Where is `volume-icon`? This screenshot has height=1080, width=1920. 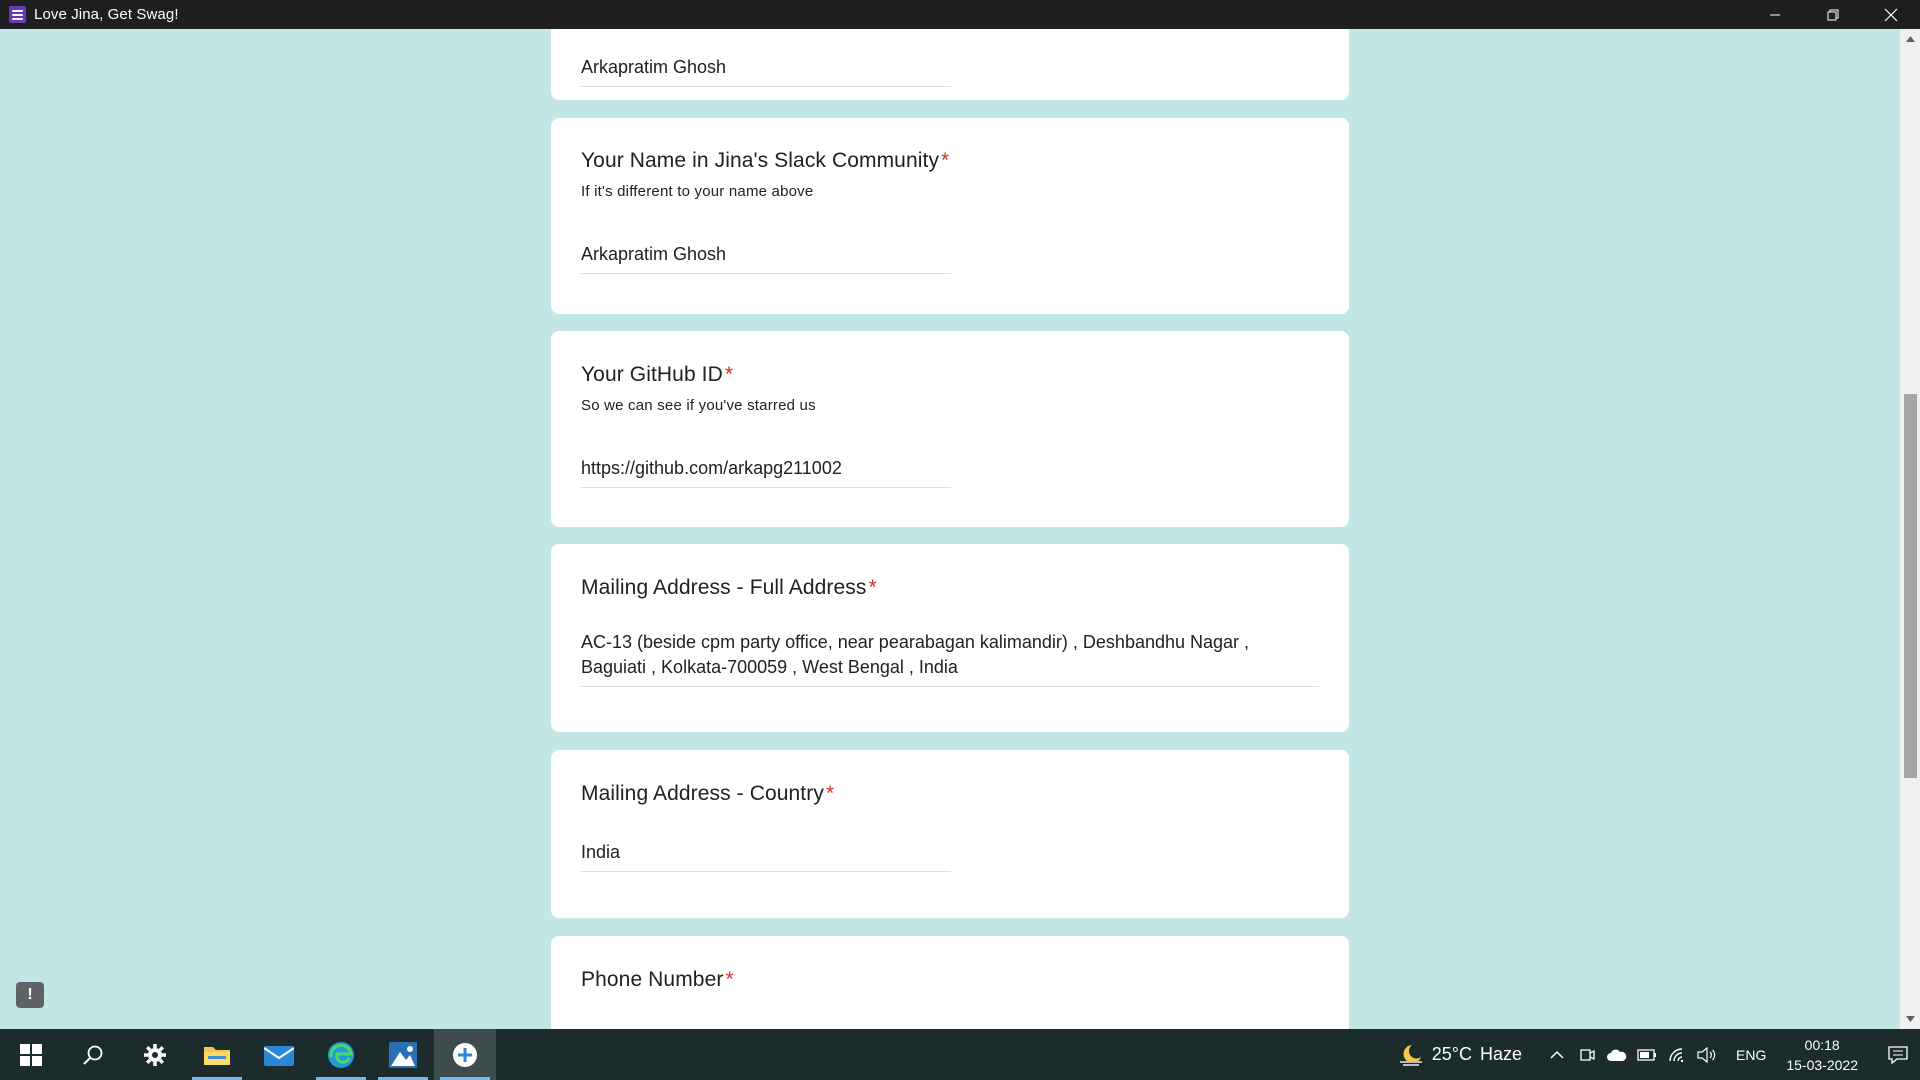
volume-icon is located at coordinates (1707, 1054).